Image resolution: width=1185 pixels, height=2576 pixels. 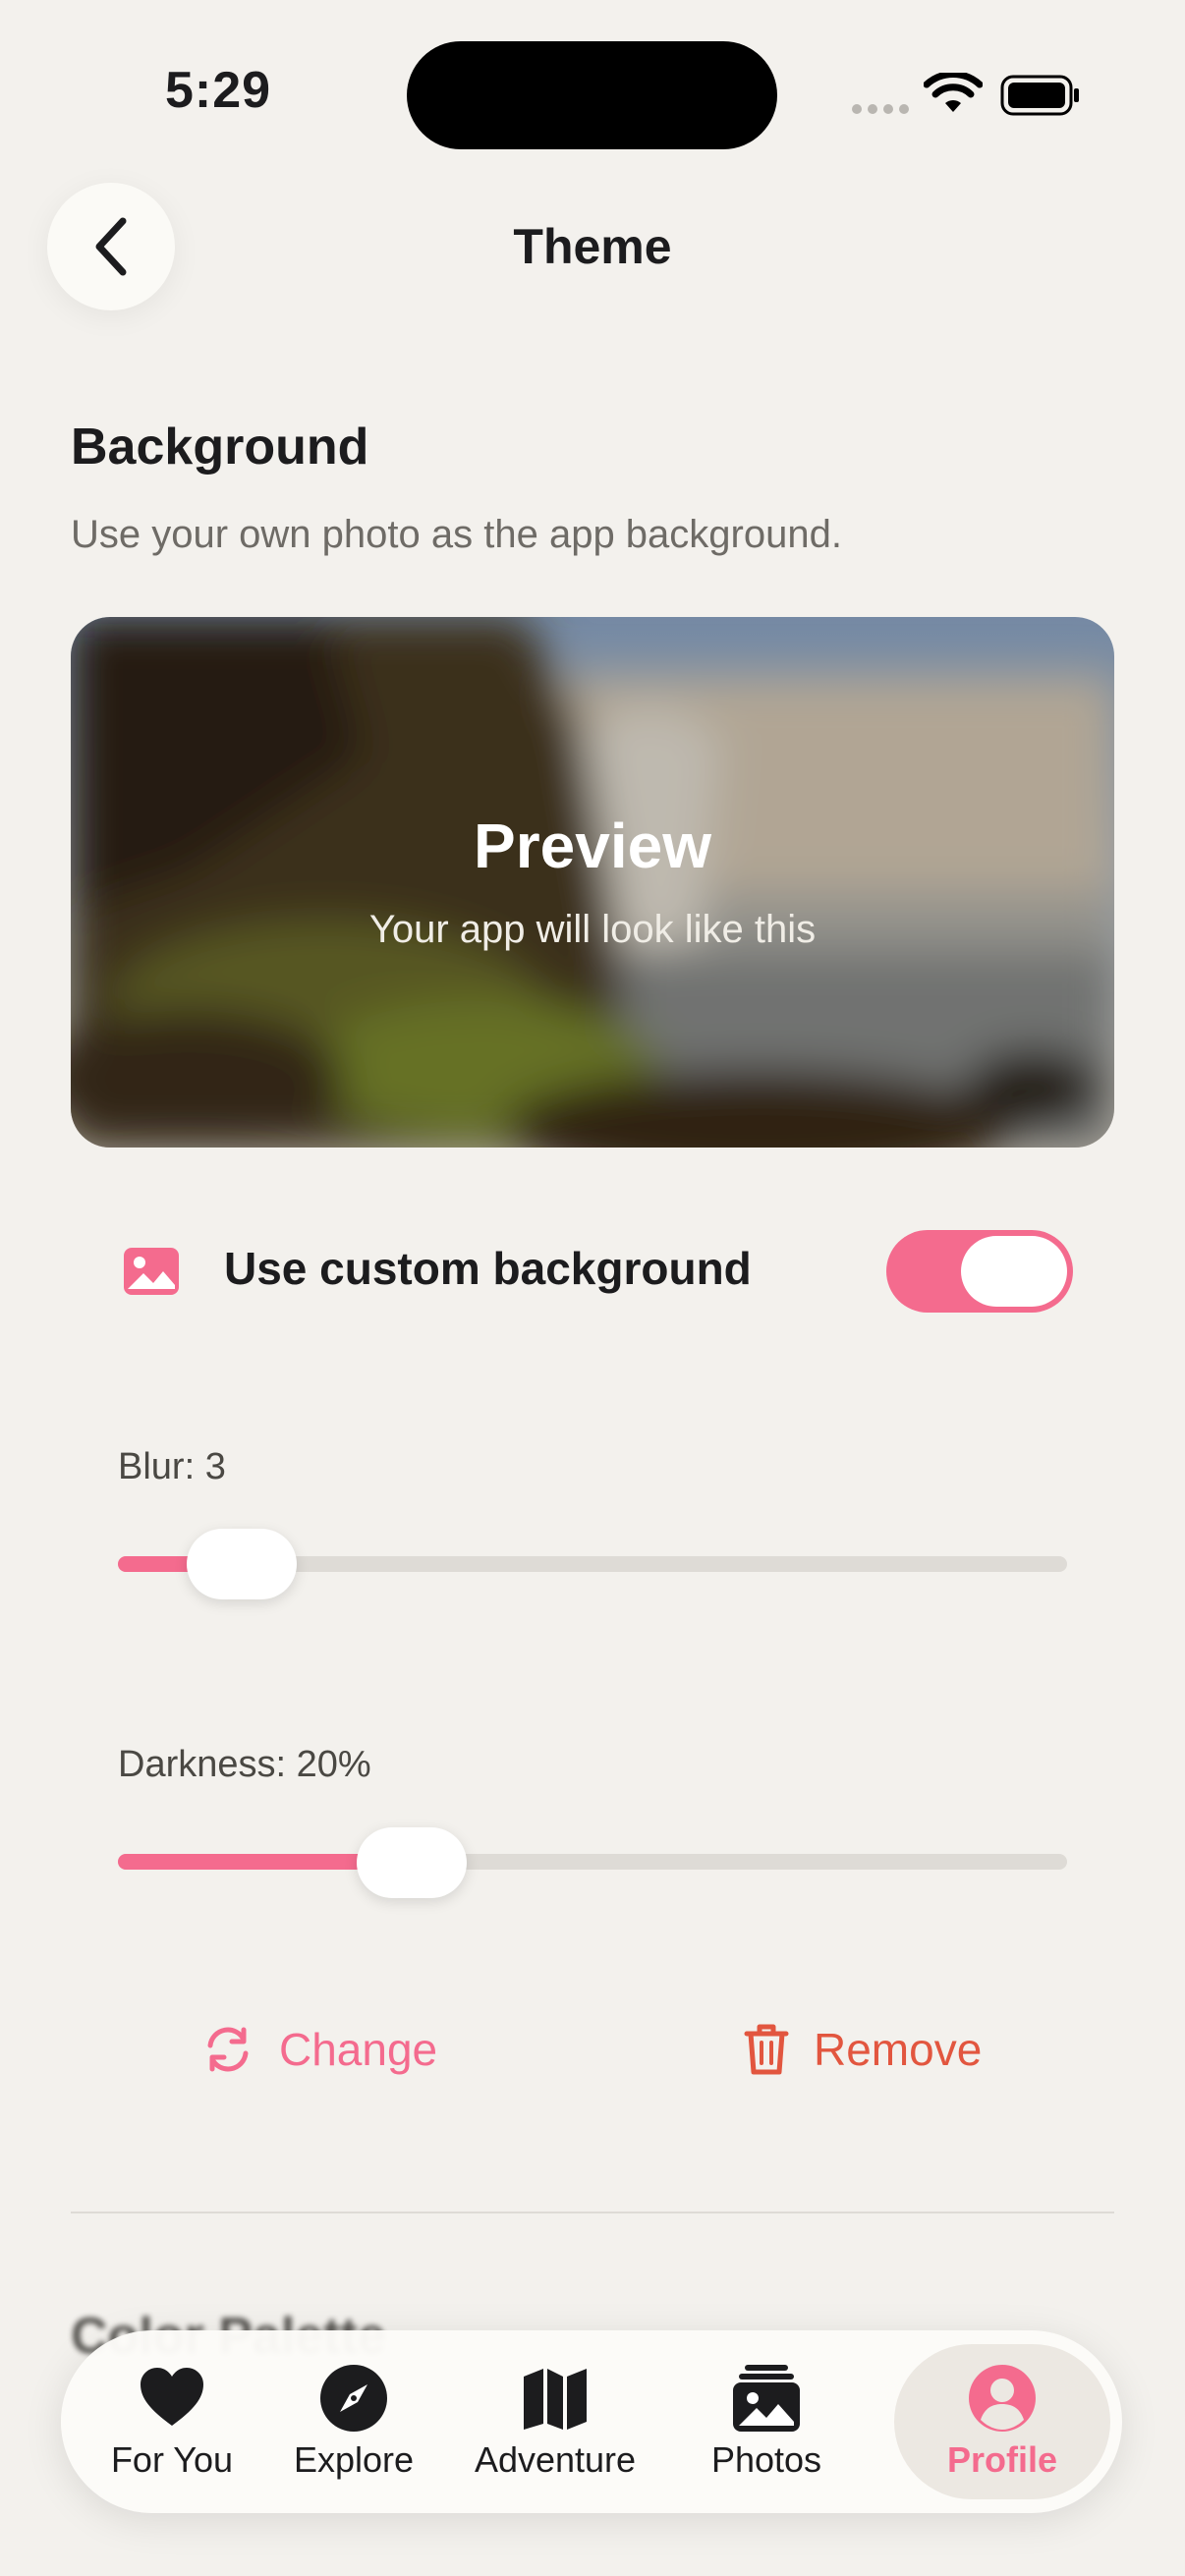 I want to click on tab-adventure: Adventure, so click(x=555, y=2421).